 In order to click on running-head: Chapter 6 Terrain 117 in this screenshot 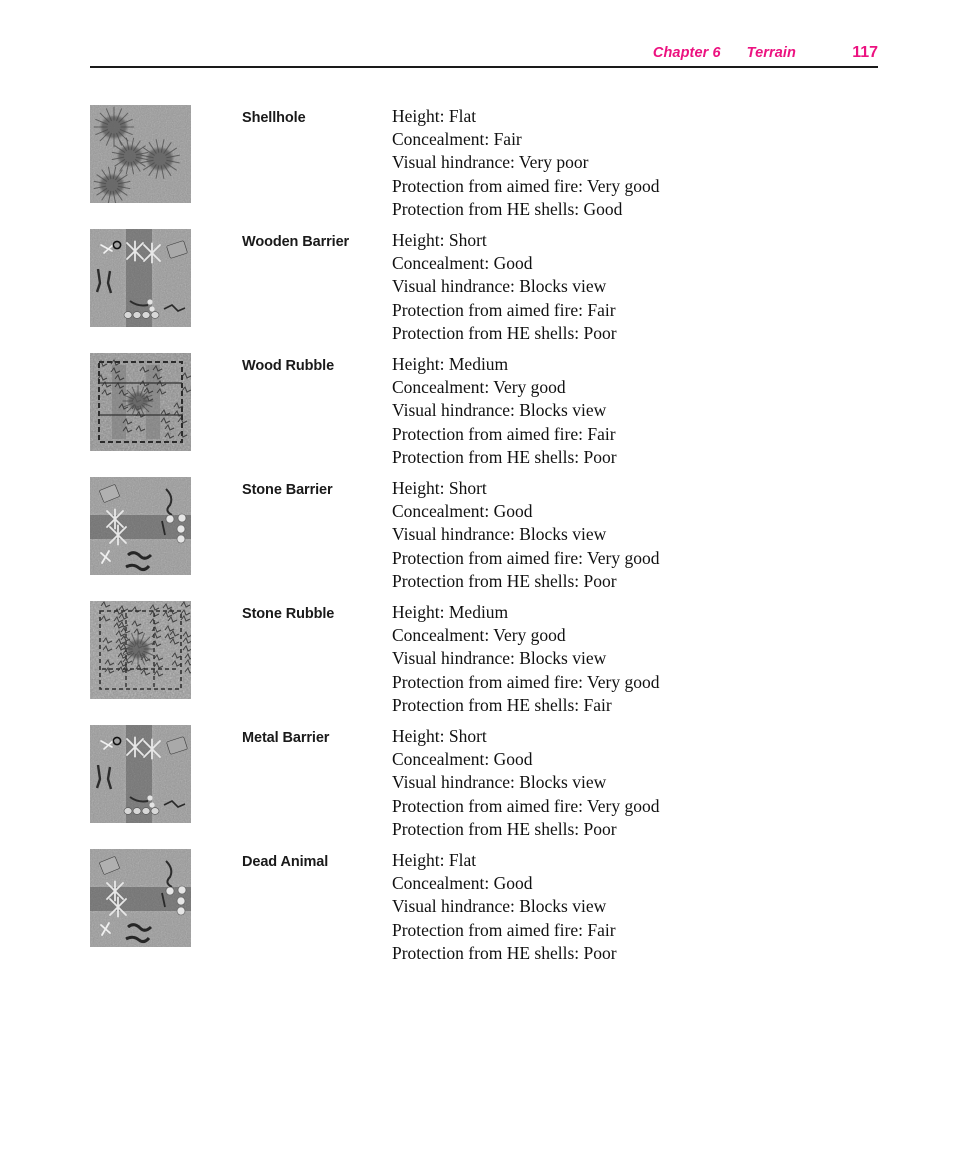, I will do `click(484, 56)`.